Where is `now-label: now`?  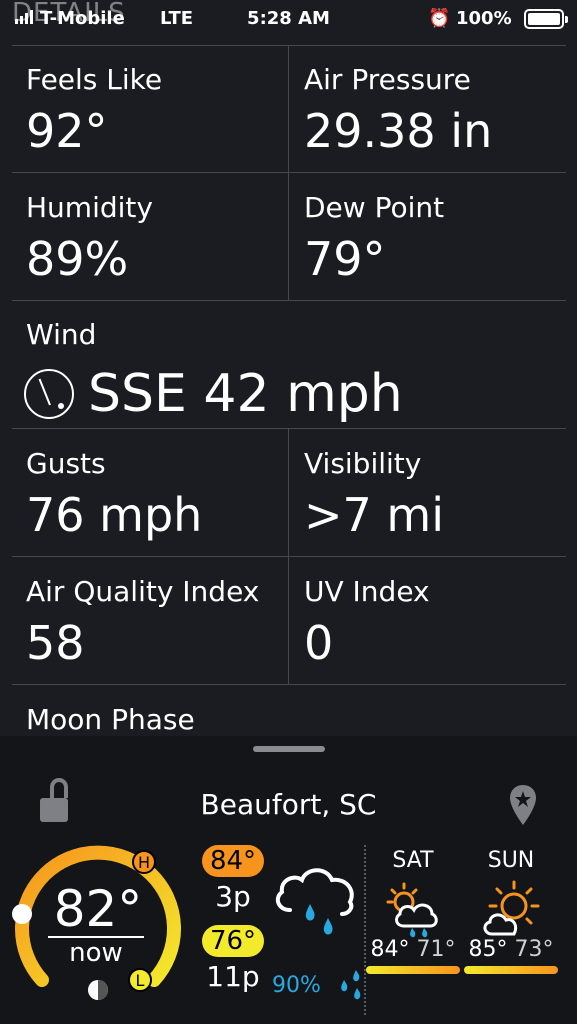
now-label: now is located at coordinates (96, 952).